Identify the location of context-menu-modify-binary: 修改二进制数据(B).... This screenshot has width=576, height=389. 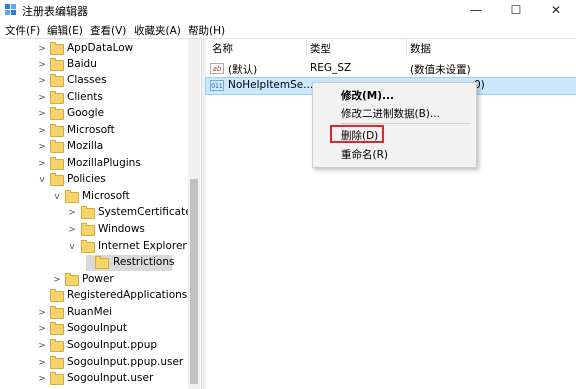
(390, 113).